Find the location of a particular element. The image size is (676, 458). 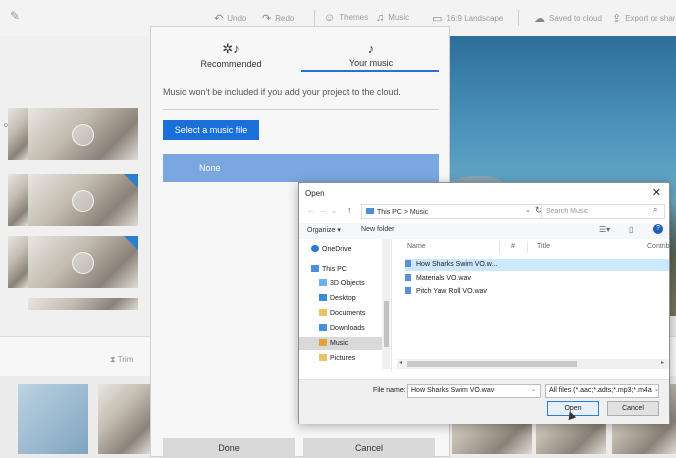

music-button: ♫ Music is located at coordinates (392, 18).